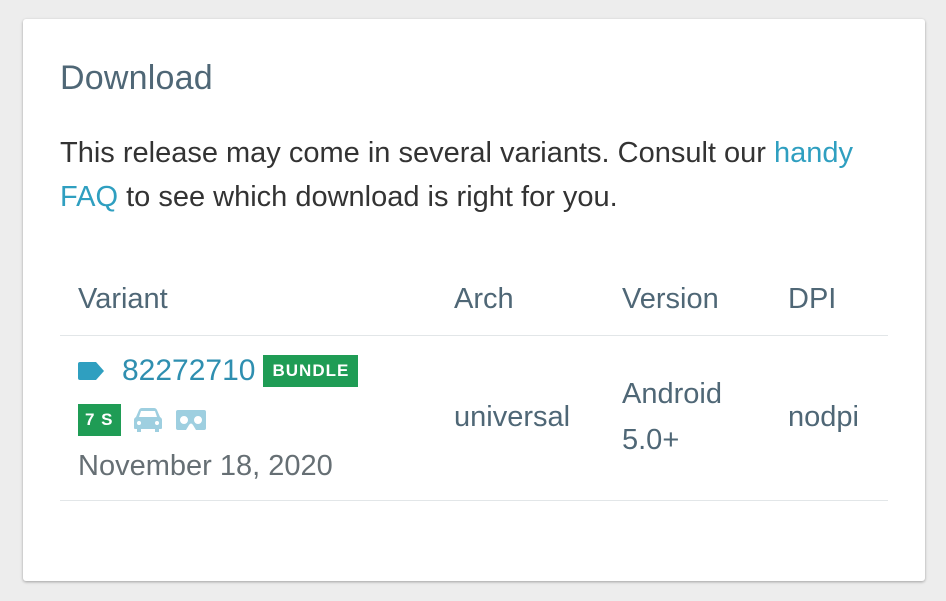 The image size is (946, 601). Describe the element at coordinates (248, 301) in the screenshot. I see `header-variant: Variant` at that location.